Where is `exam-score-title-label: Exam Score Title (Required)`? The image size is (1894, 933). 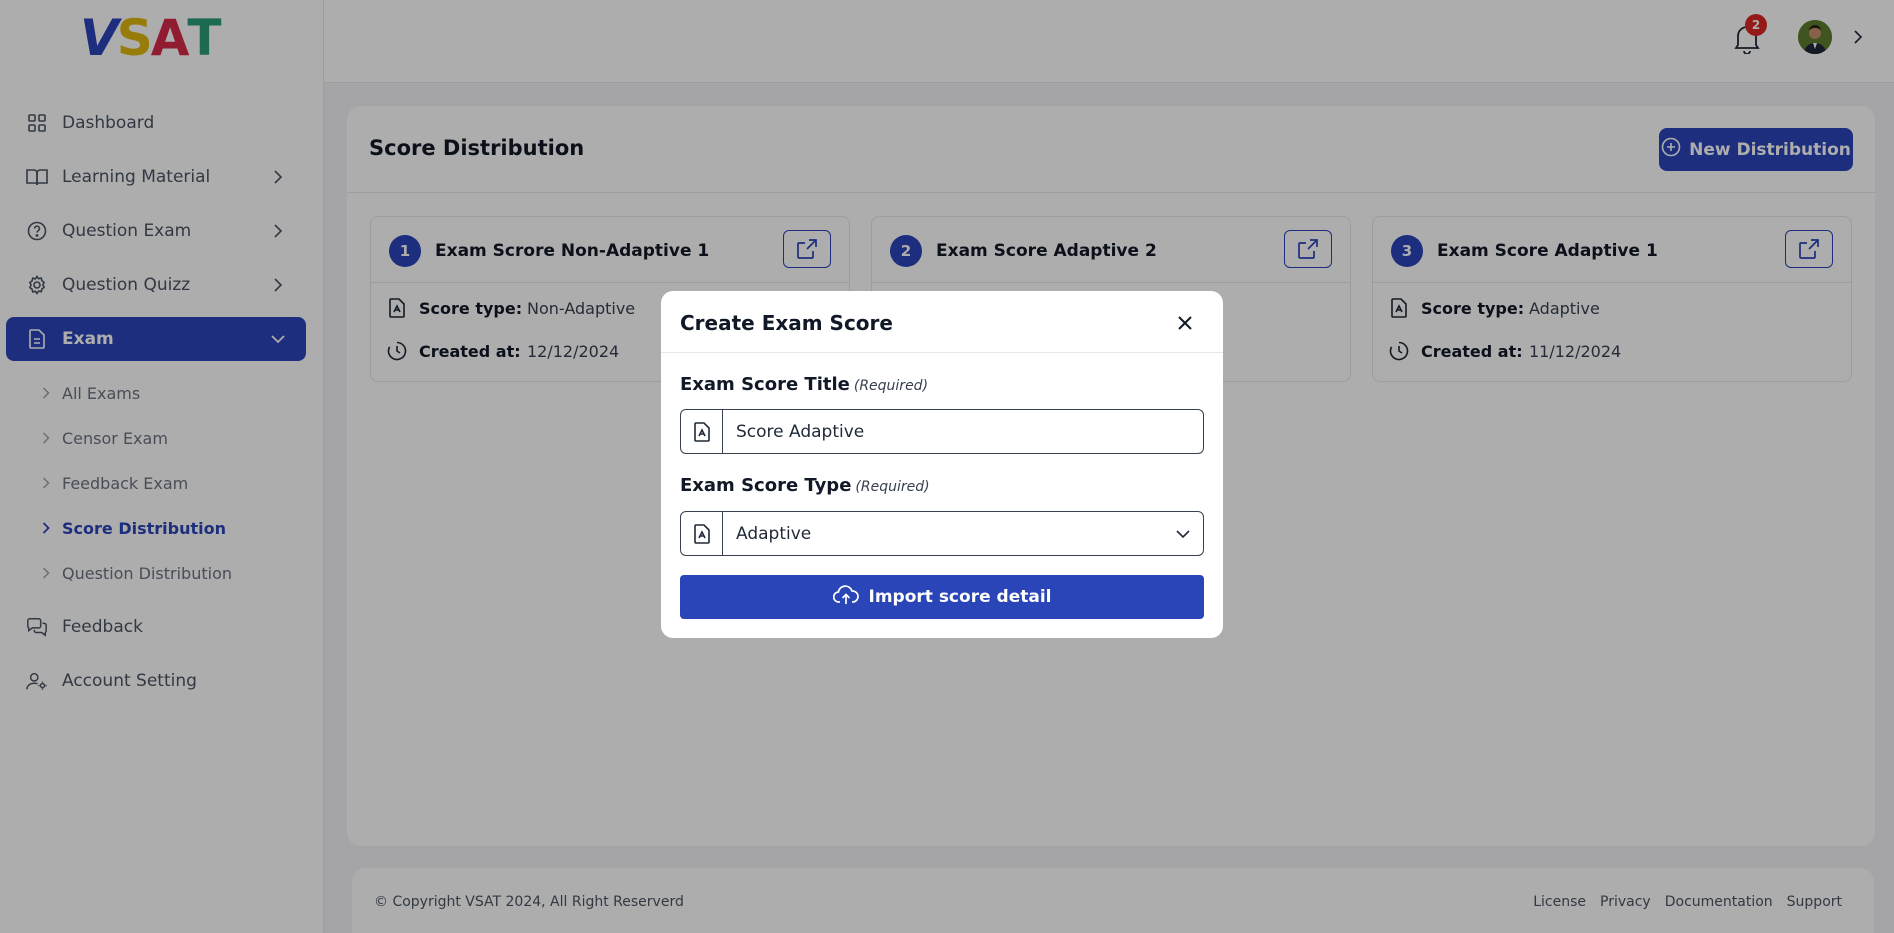
exam-score-title-label: Exam Score Title (Required) is located at coordinates (804, 384).